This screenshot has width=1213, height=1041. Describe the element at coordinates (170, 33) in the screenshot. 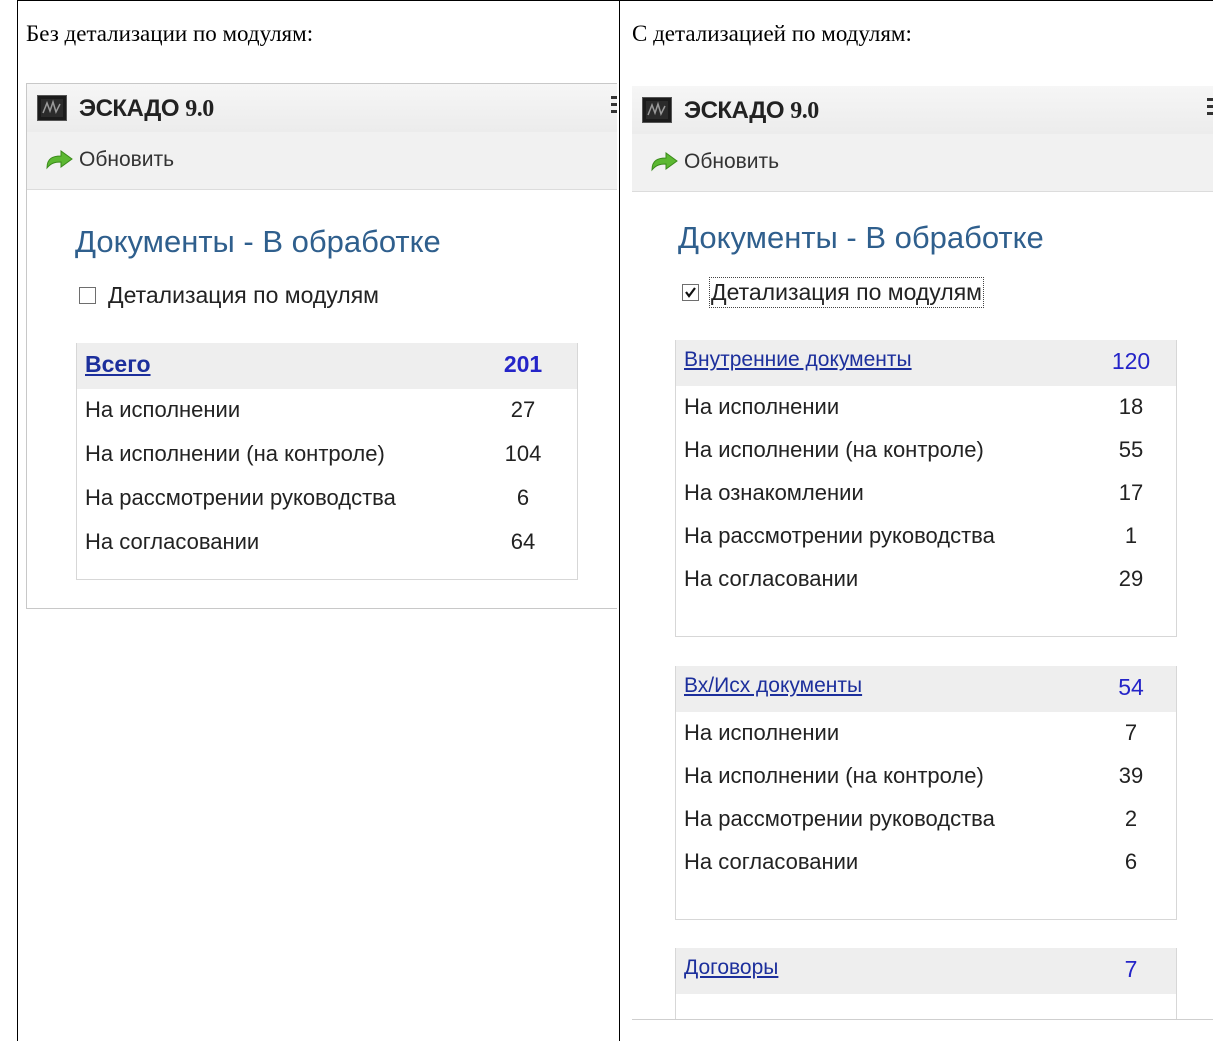

I see `caption-without-detail: Без детализации по модулям:` at that location.